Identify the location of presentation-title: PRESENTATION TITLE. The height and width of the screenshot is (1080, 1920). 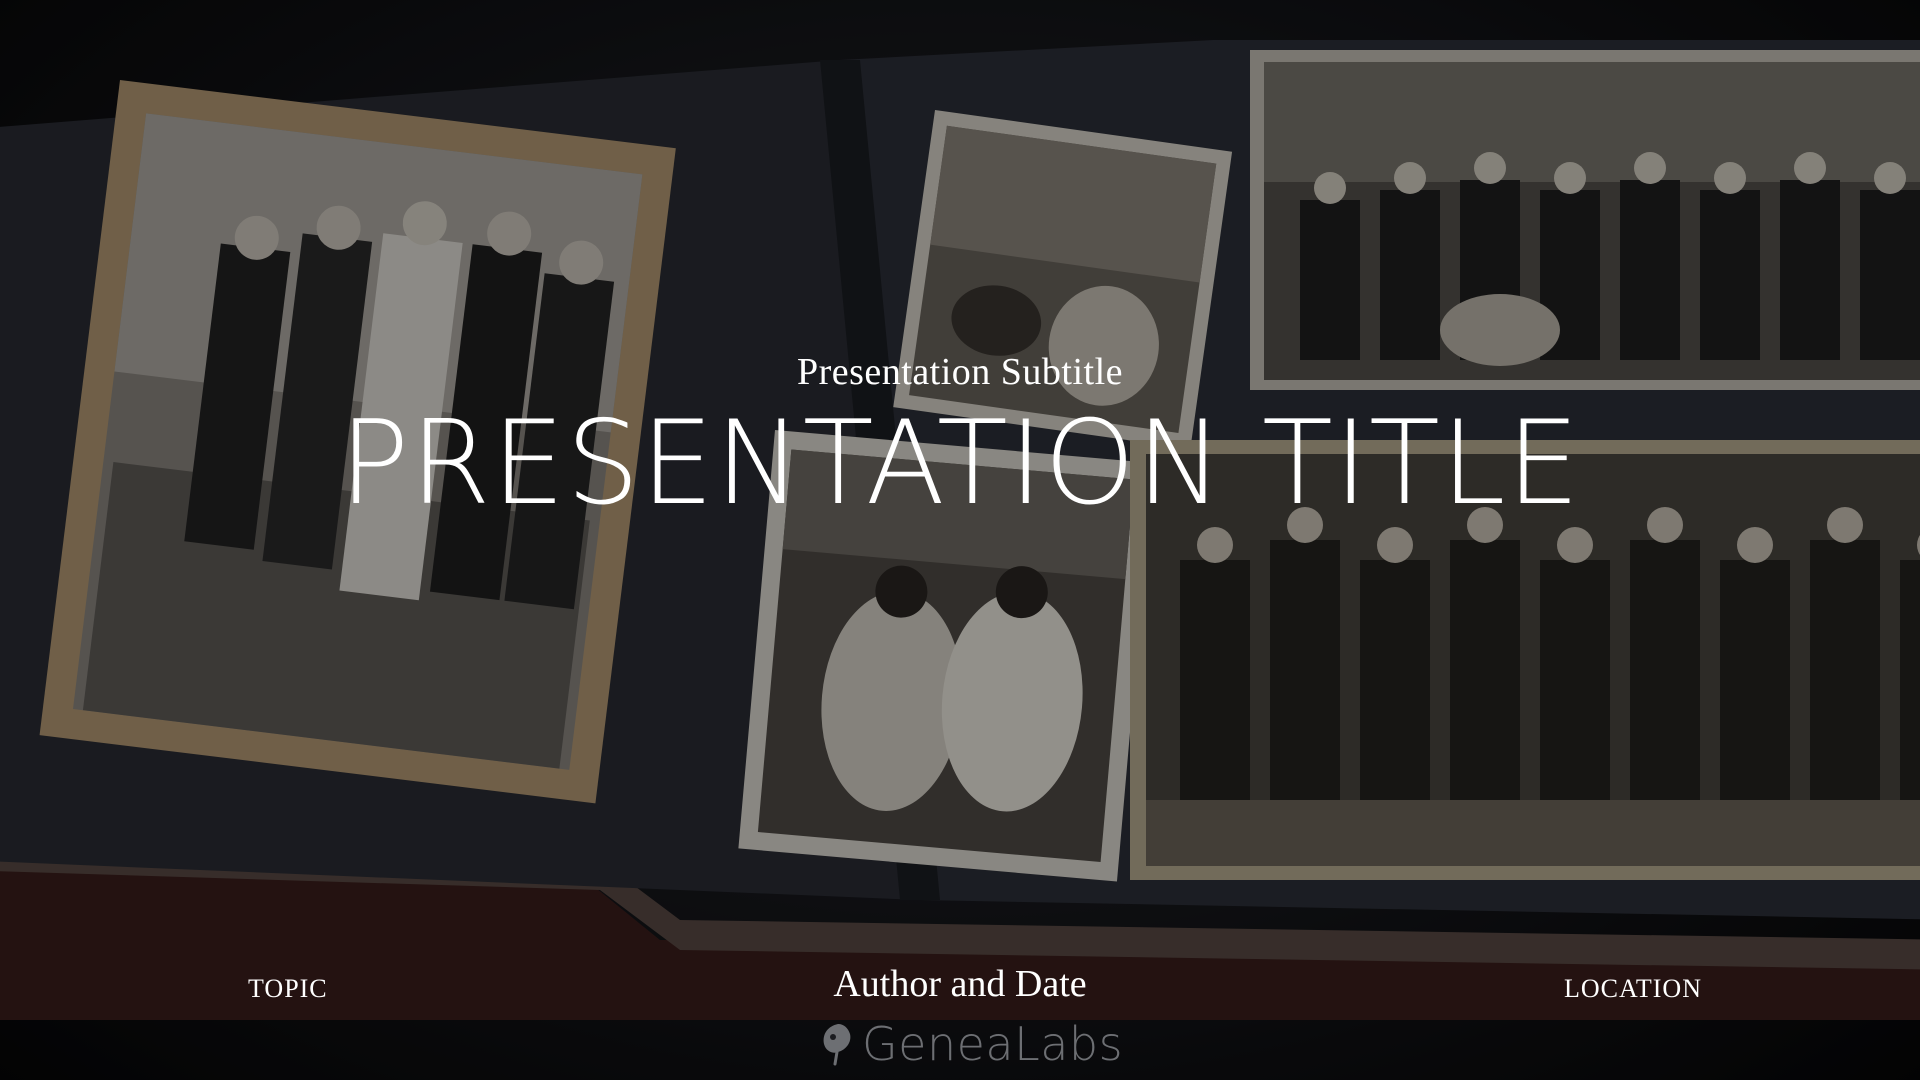
(960, 463).